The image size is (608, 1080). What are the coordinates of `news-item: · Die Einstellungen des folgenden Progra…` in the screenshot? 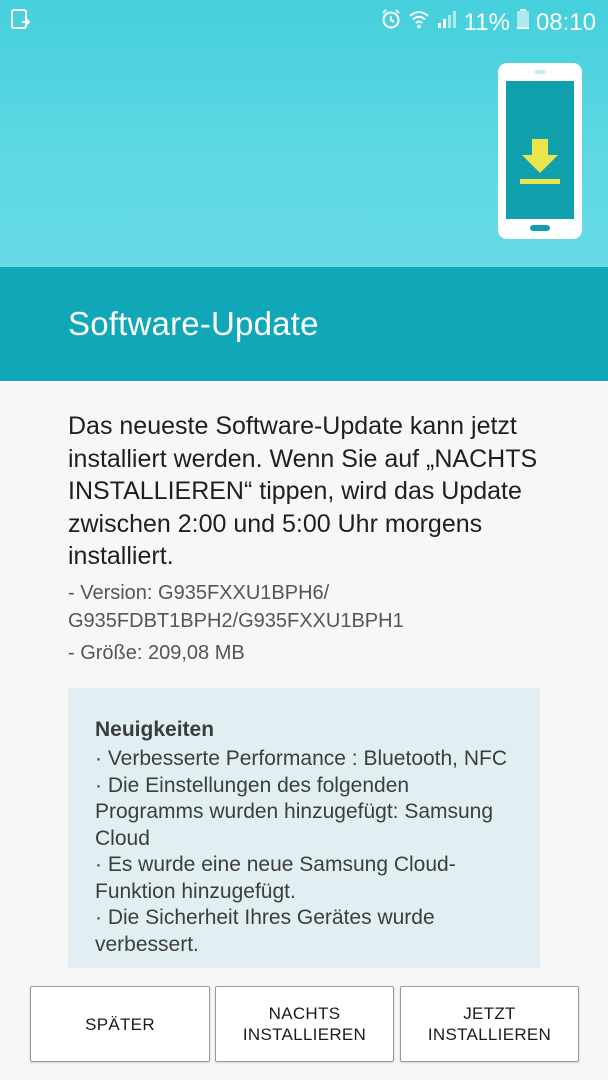 It's located at (294, 811).